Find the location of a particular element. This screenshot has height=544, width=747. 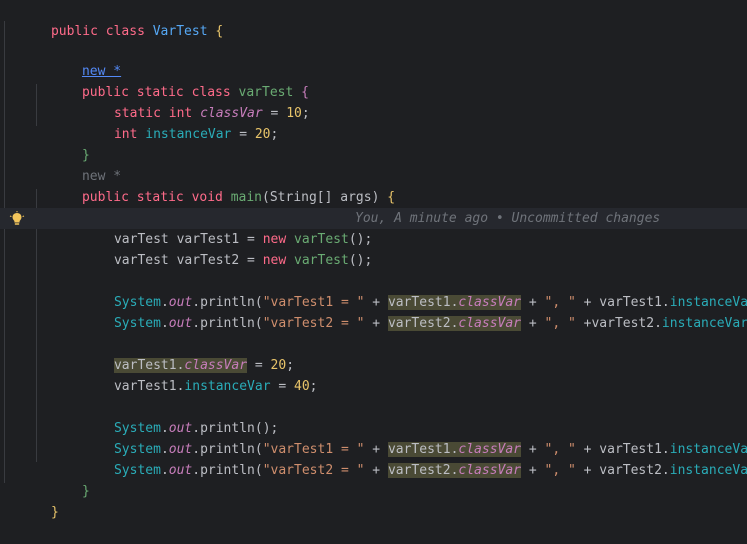

inline-blame: You, A minute ago • Uncommitted changes is located at coordinates (508, 218).